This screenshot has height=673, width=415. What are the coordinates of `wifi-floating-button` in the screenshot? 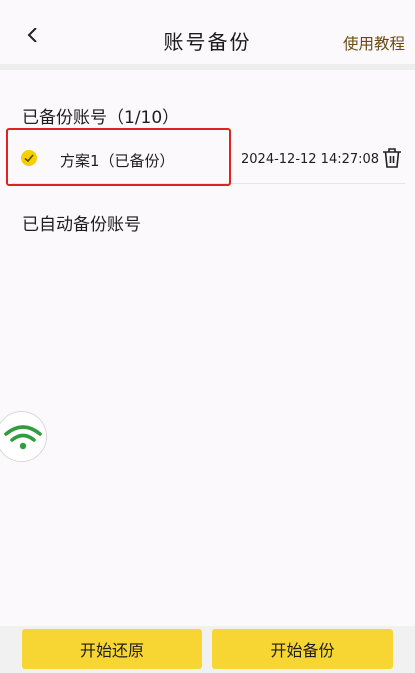 It's located at (23, 436).